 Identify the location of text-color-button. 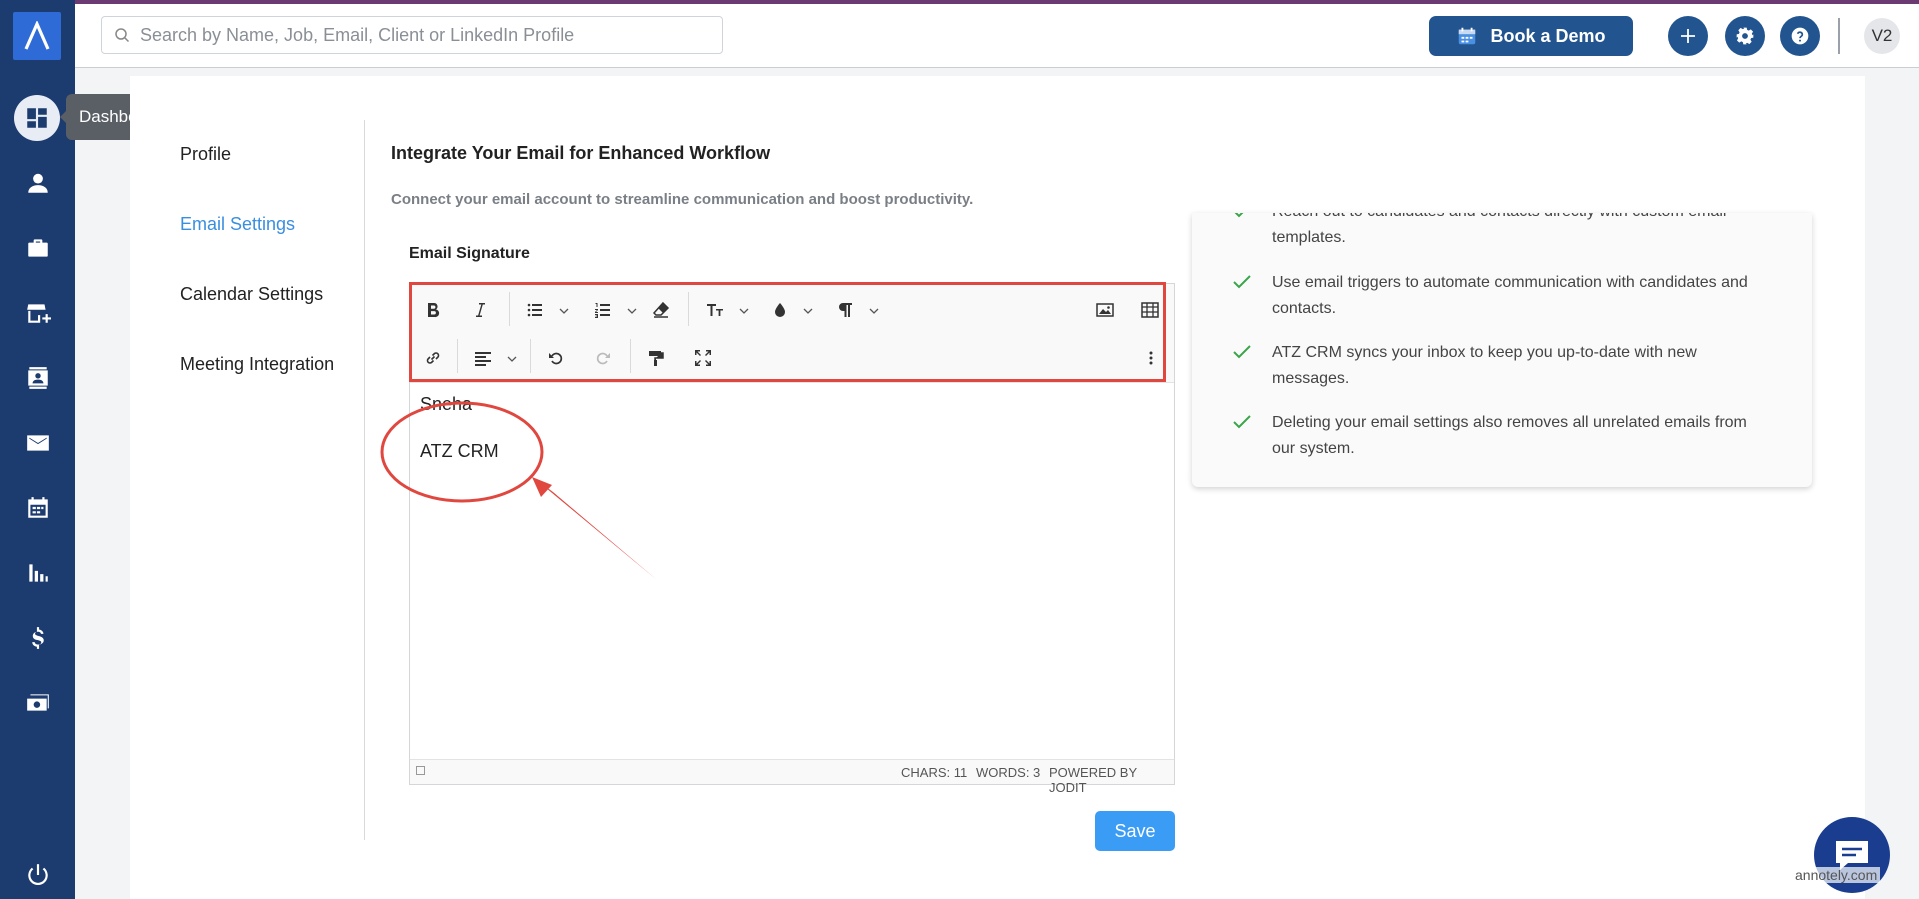
(780, 310).